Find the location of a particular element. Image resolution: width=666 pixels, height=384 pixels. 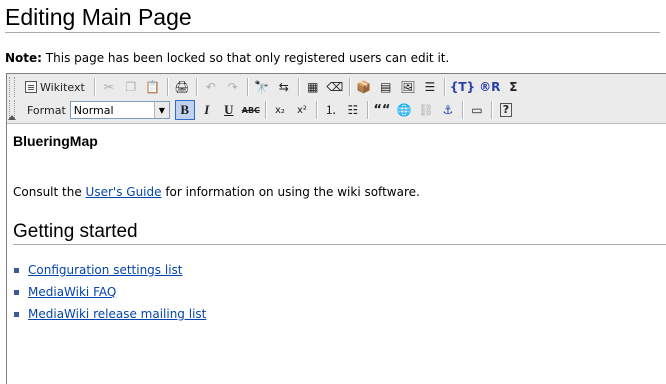

cut-button: ✂ is located at coordinates (109, 87).